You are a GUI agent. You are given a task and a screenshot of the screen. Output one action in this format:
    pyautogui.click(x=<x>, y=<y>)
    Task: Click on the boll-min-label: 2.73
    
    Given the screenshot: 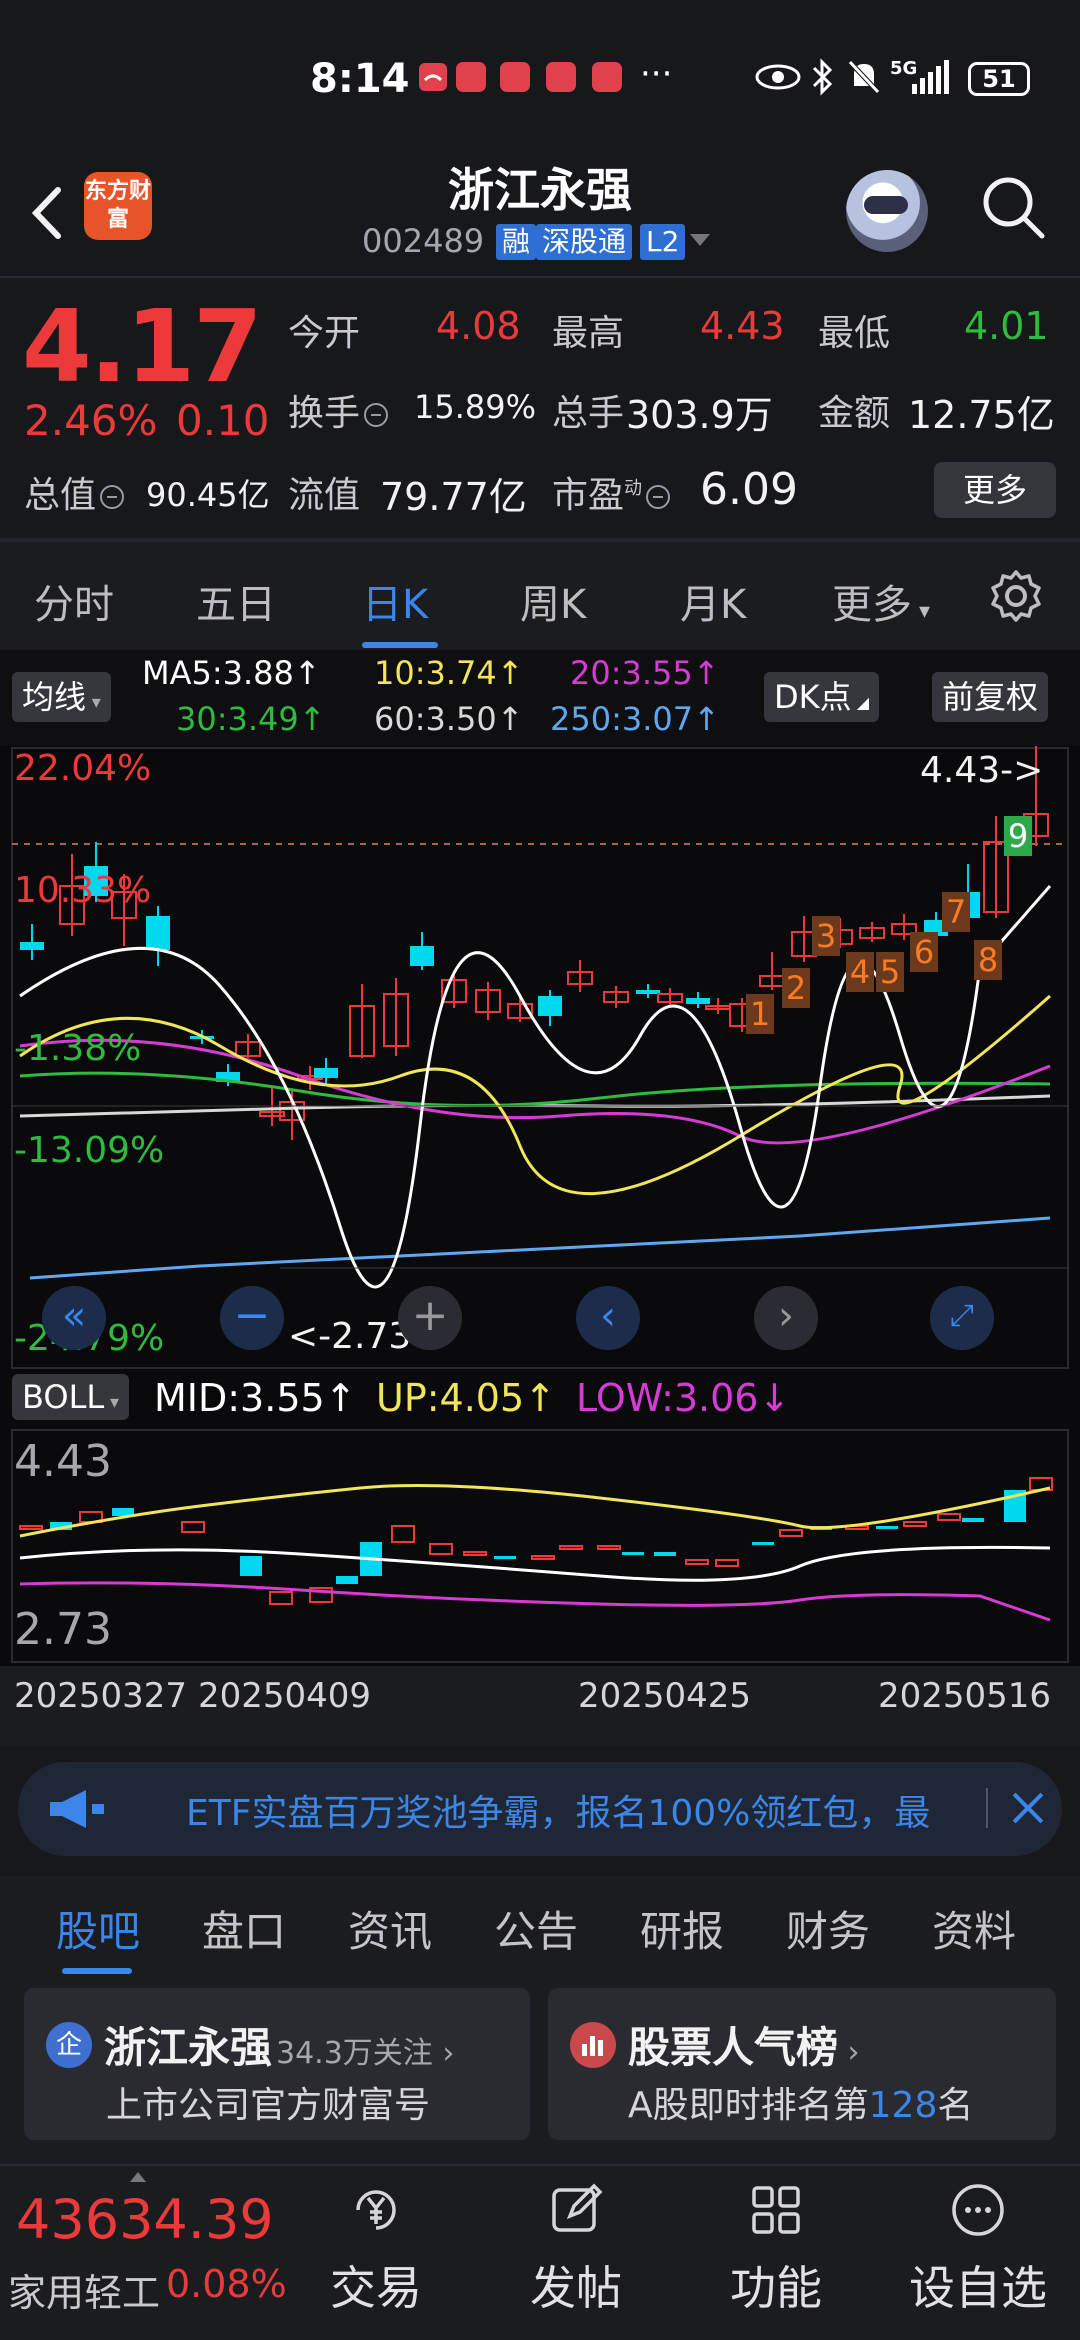 What is the action you would take?
    pyautogui.click(x=63, y=1629)
    